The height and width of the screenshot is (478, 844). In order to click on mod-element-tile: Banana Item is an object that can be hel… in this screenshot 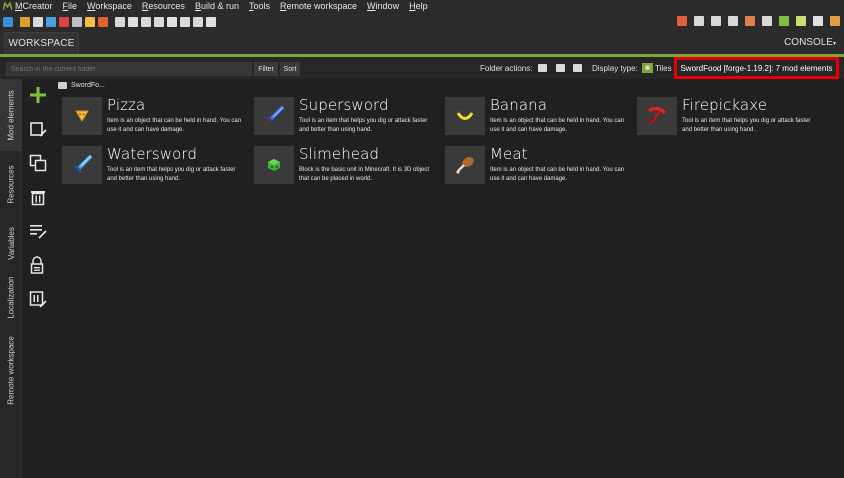, I will do `click(535, 116)`.